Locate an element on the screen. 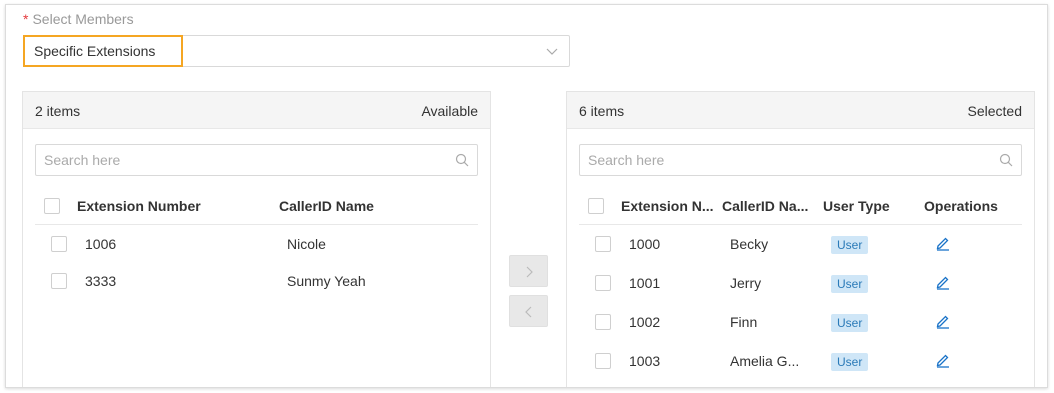  callerid-name: Sunmy Yeah is located at coordinates (326, 281).